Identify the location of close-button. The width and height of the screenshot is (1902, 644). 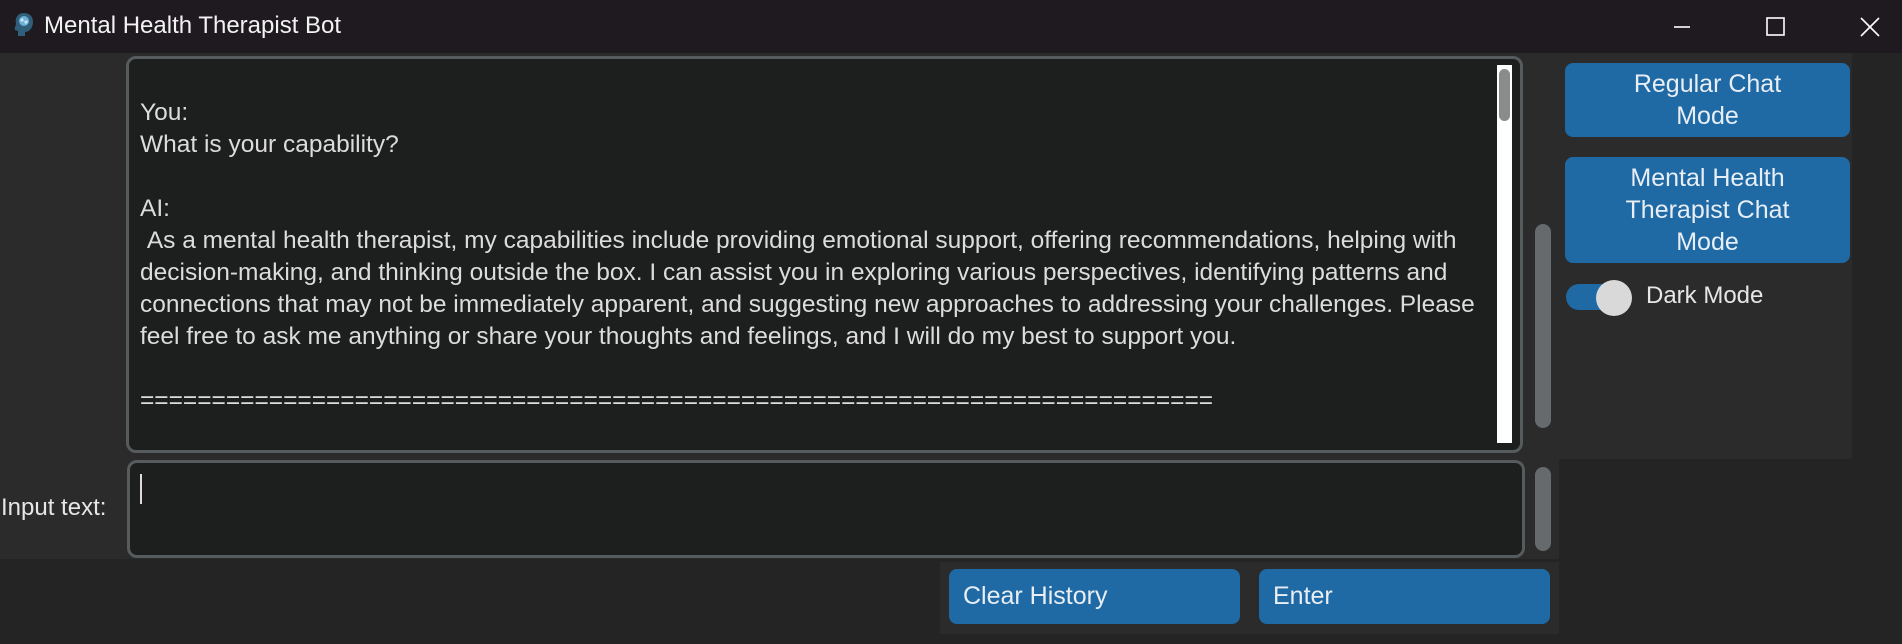
(1870, 26).